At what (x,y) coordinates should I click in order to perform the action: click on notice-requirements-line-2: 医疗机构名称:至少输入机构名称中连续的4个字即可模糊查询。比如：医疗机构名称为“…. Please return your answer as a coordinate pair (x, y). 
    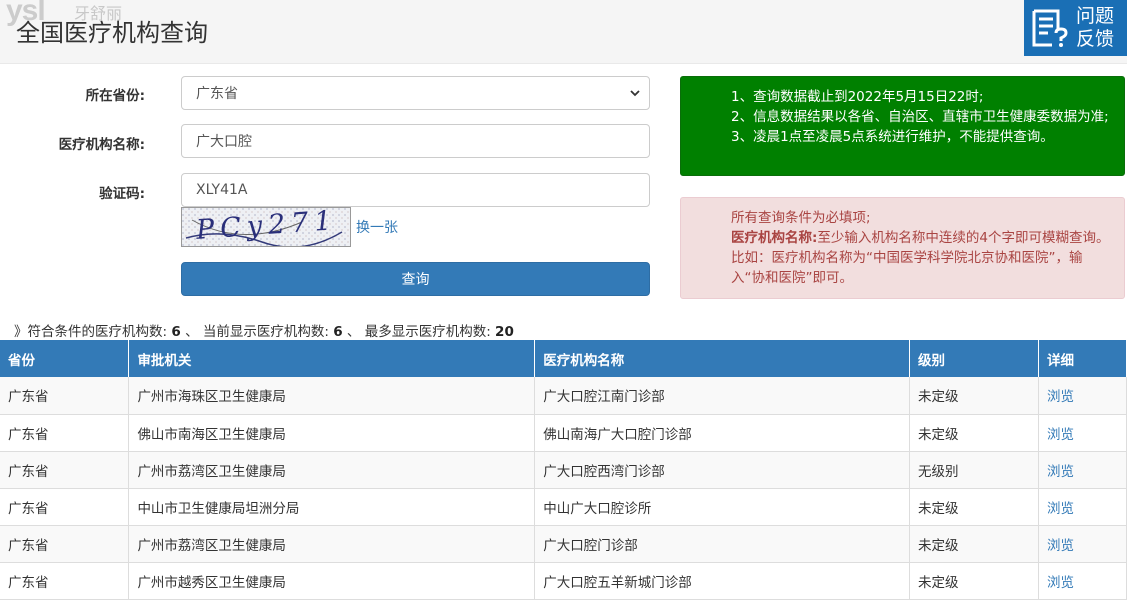
    Looking at the image, I should click on (920, 258).